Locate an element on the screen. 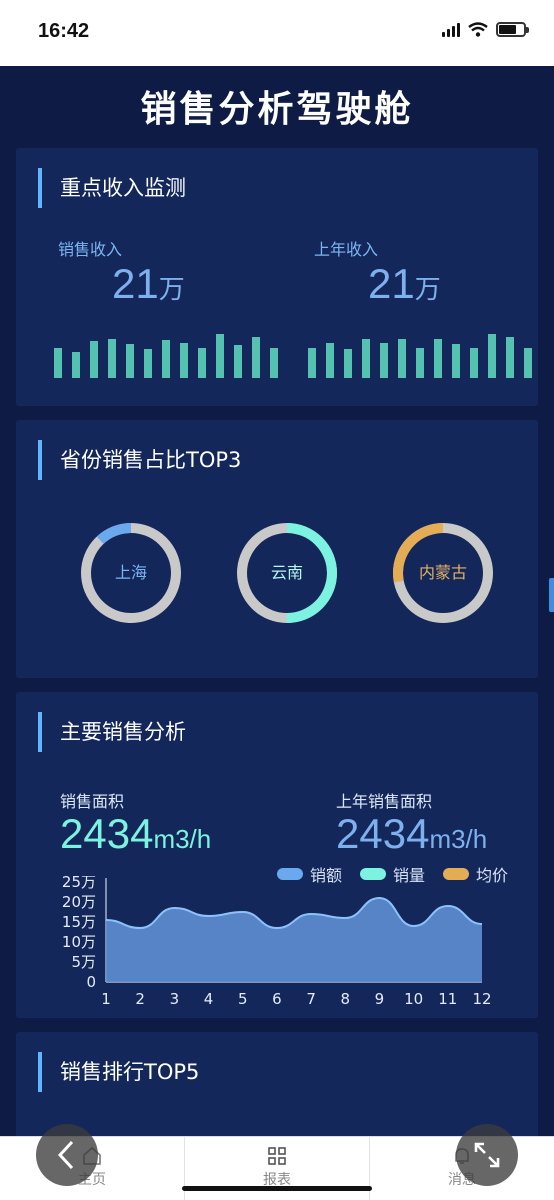 The height and width of the screenshot is (1200, 554). scroll-indicator is located at coordinates (551, 595).